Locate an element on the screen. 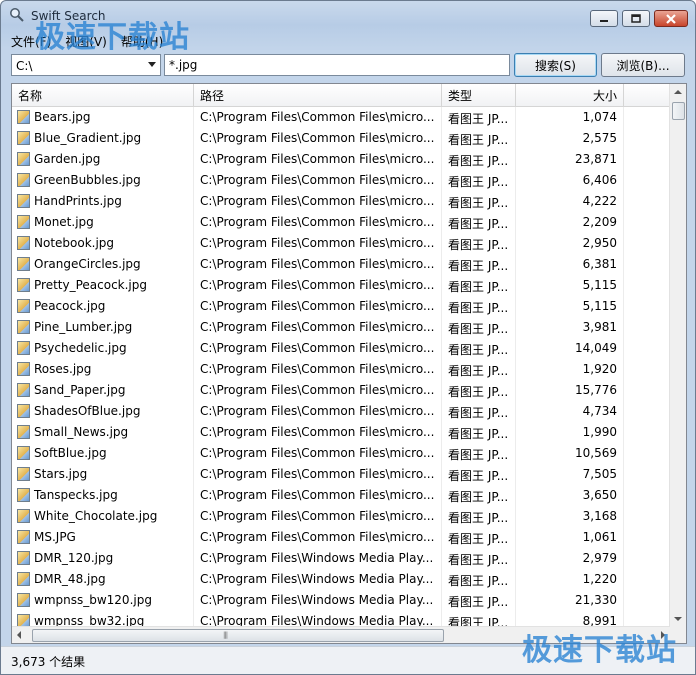  column-header-size: 大小 is located at coordinates (570, 95).